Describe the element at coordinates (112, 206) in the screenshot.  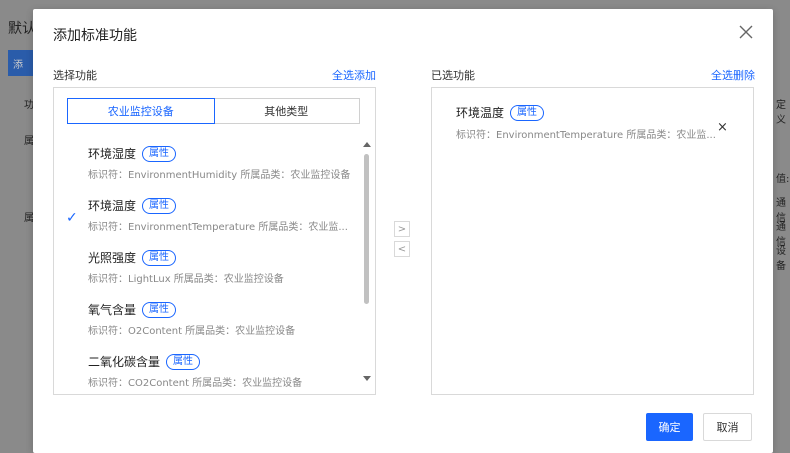
I see `function-name-text: 环境温度` at that location.